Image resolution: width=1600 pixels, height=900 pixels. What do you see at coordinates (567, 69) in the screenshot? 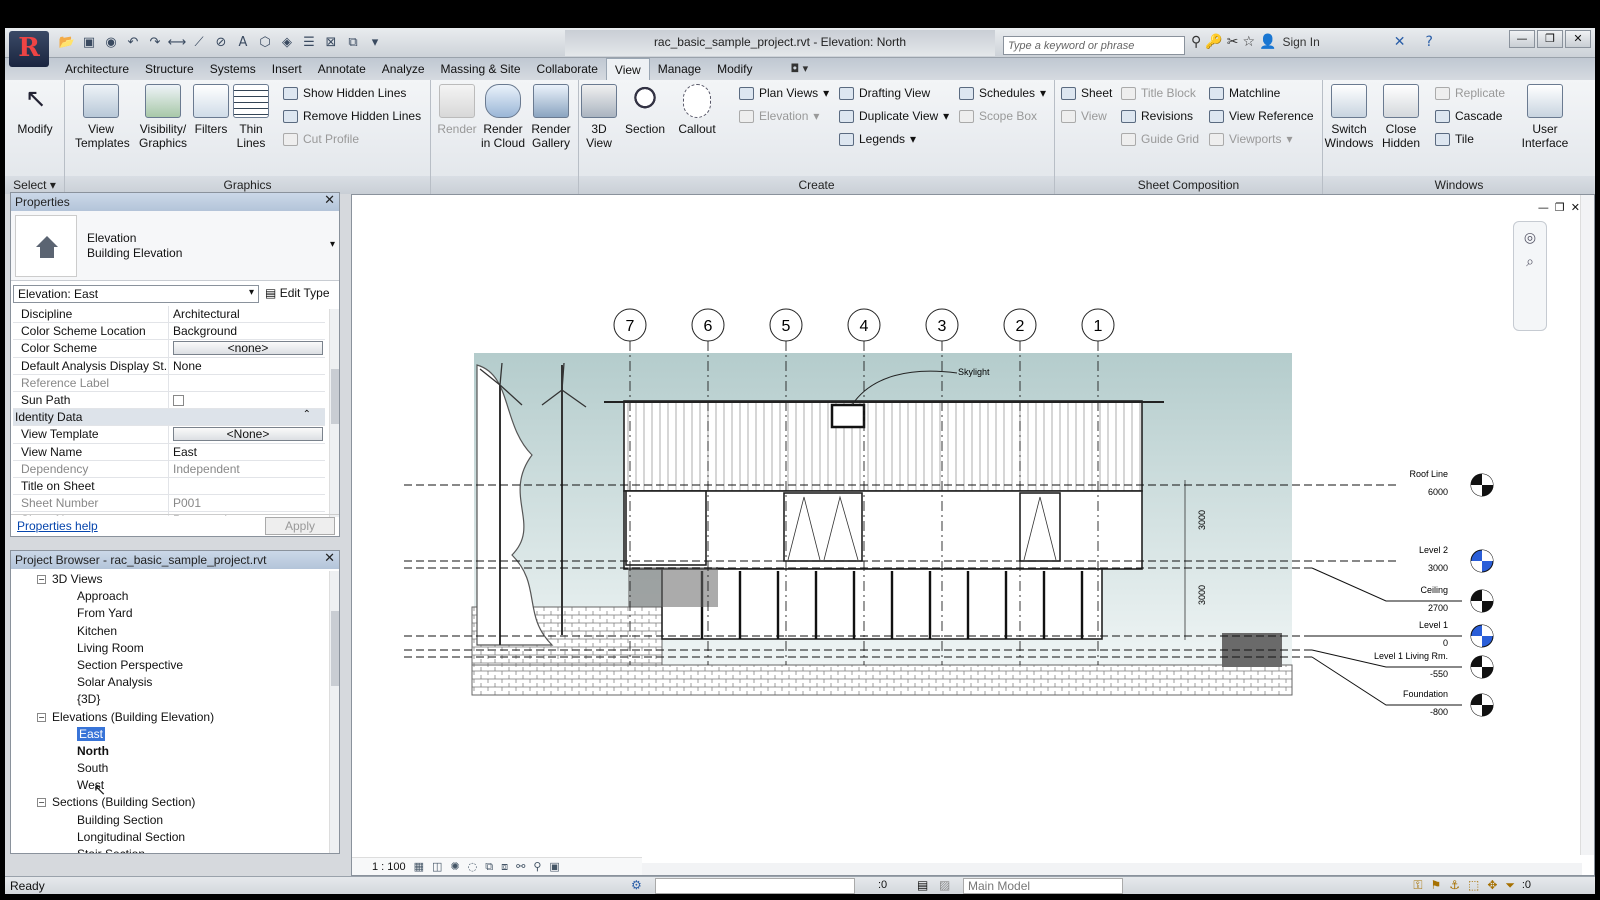
I see `tab-collaborate: Collaborate` at bounding box center [567, 69].